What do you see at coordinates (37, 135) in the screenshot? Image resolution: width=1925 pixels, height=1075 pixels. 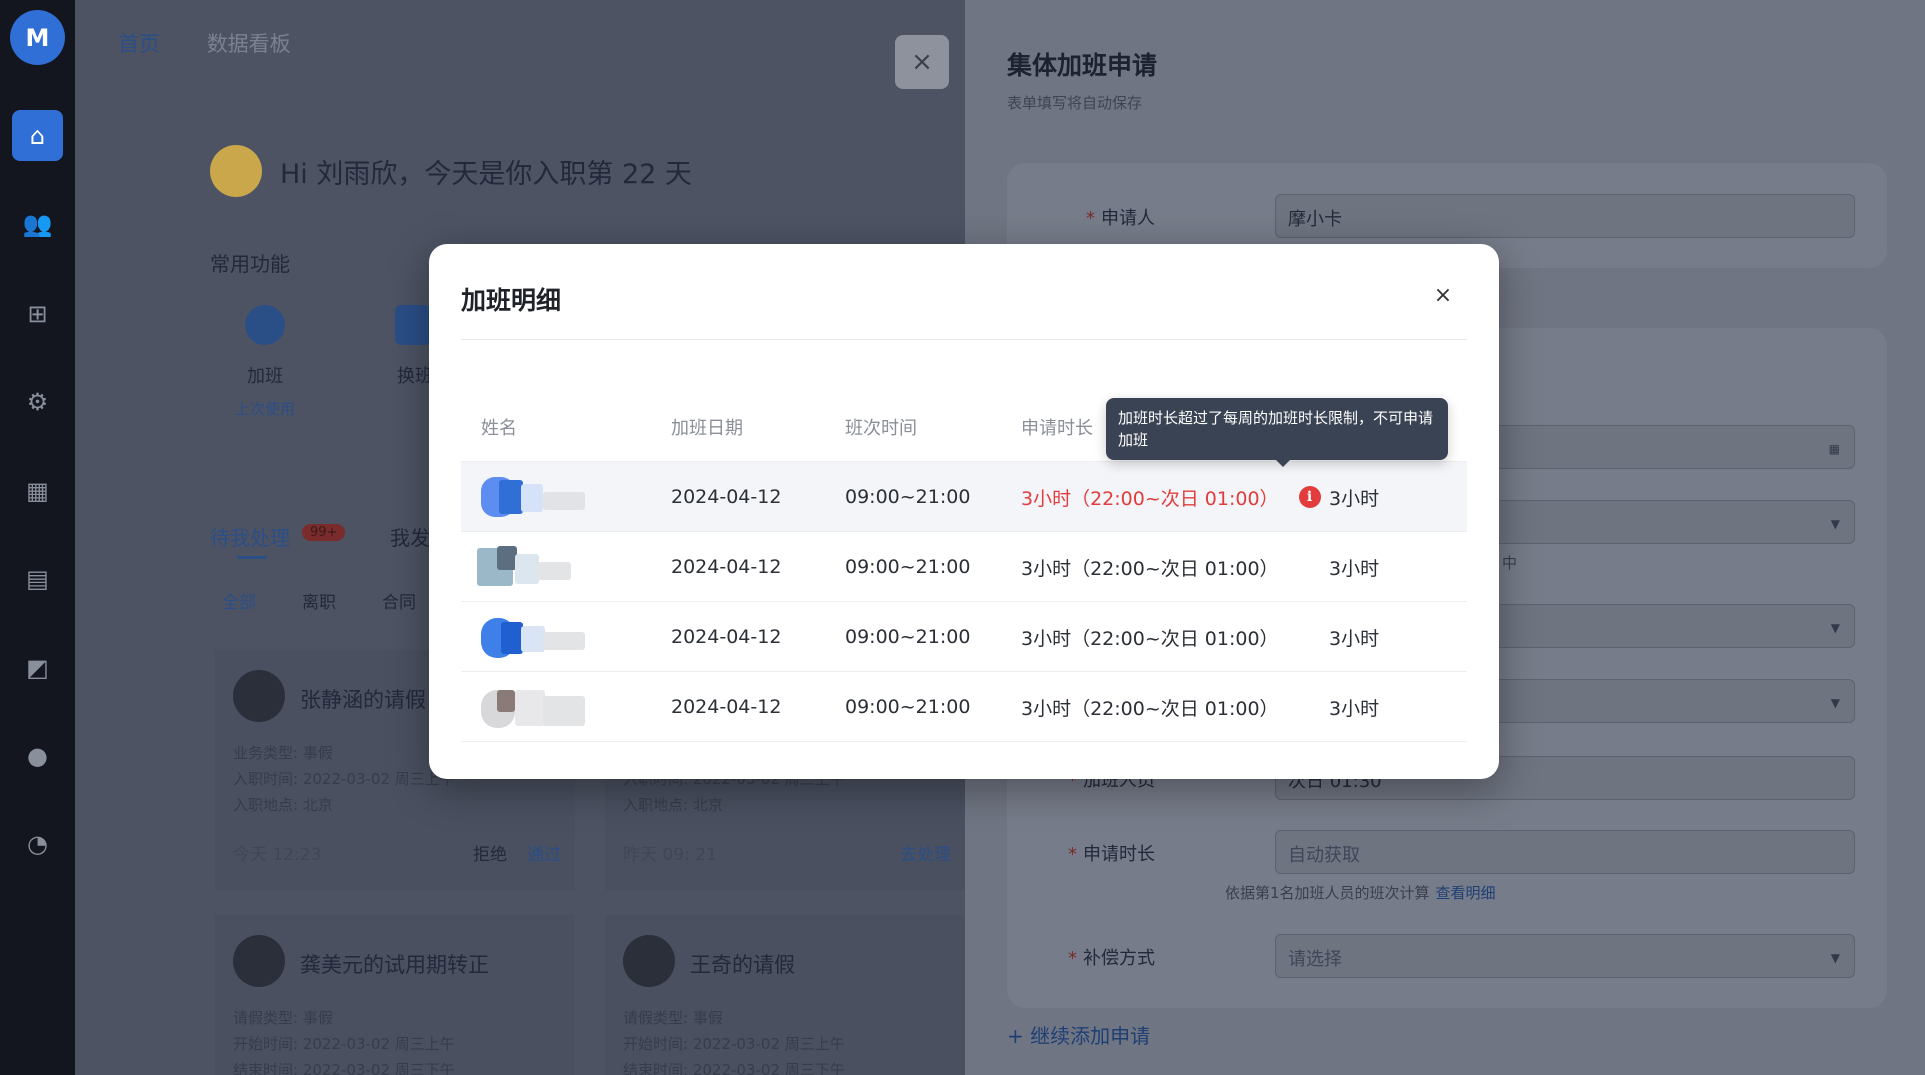 I see `home-icon: ⌂` at bounding box center [37, 135].